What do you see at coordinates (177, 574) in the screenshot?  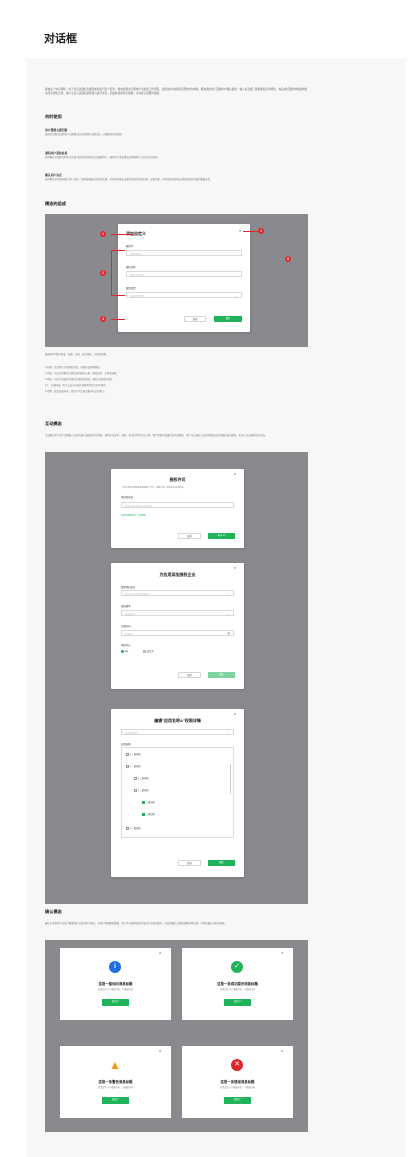 I see `modal-title: 为应用添加授权企业` at bounding box center [177, 574].